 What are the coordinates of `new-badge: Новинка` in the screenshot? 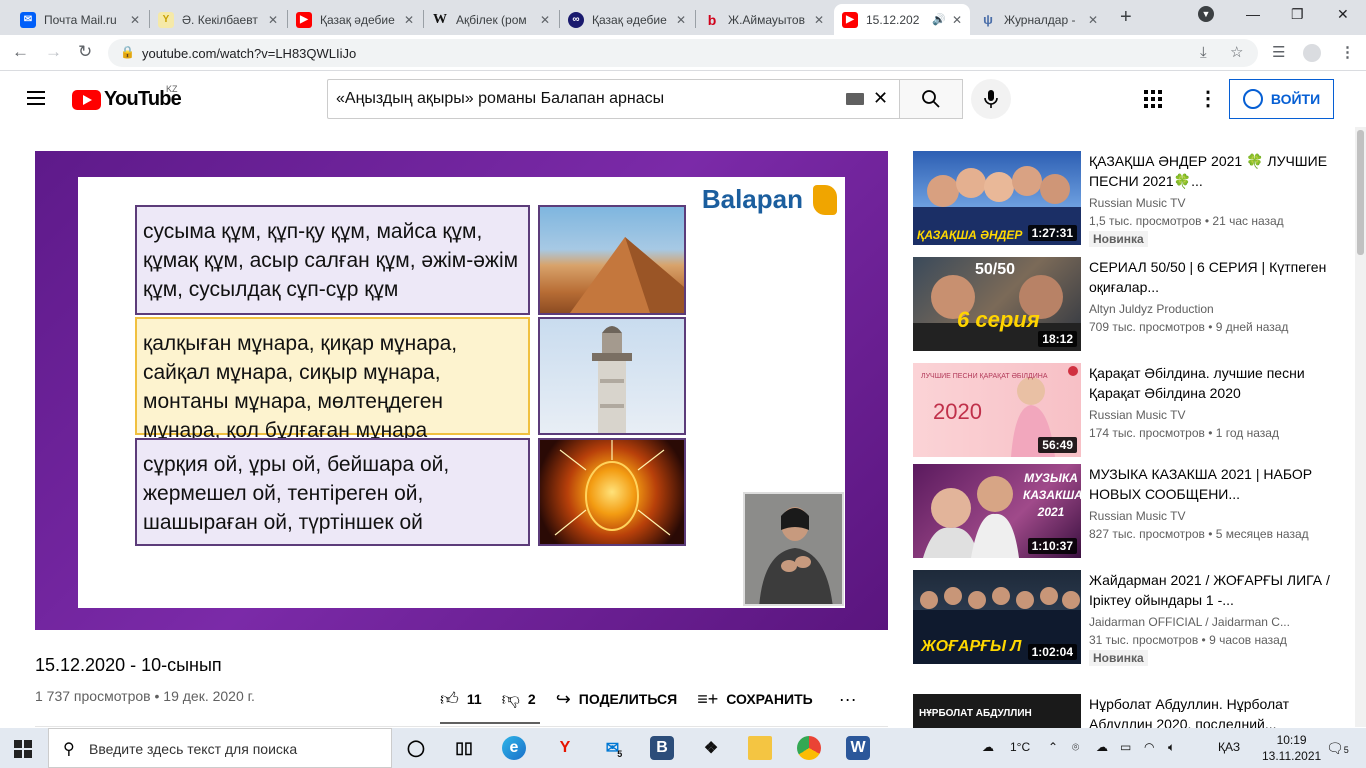 It's located at (1118, 239).